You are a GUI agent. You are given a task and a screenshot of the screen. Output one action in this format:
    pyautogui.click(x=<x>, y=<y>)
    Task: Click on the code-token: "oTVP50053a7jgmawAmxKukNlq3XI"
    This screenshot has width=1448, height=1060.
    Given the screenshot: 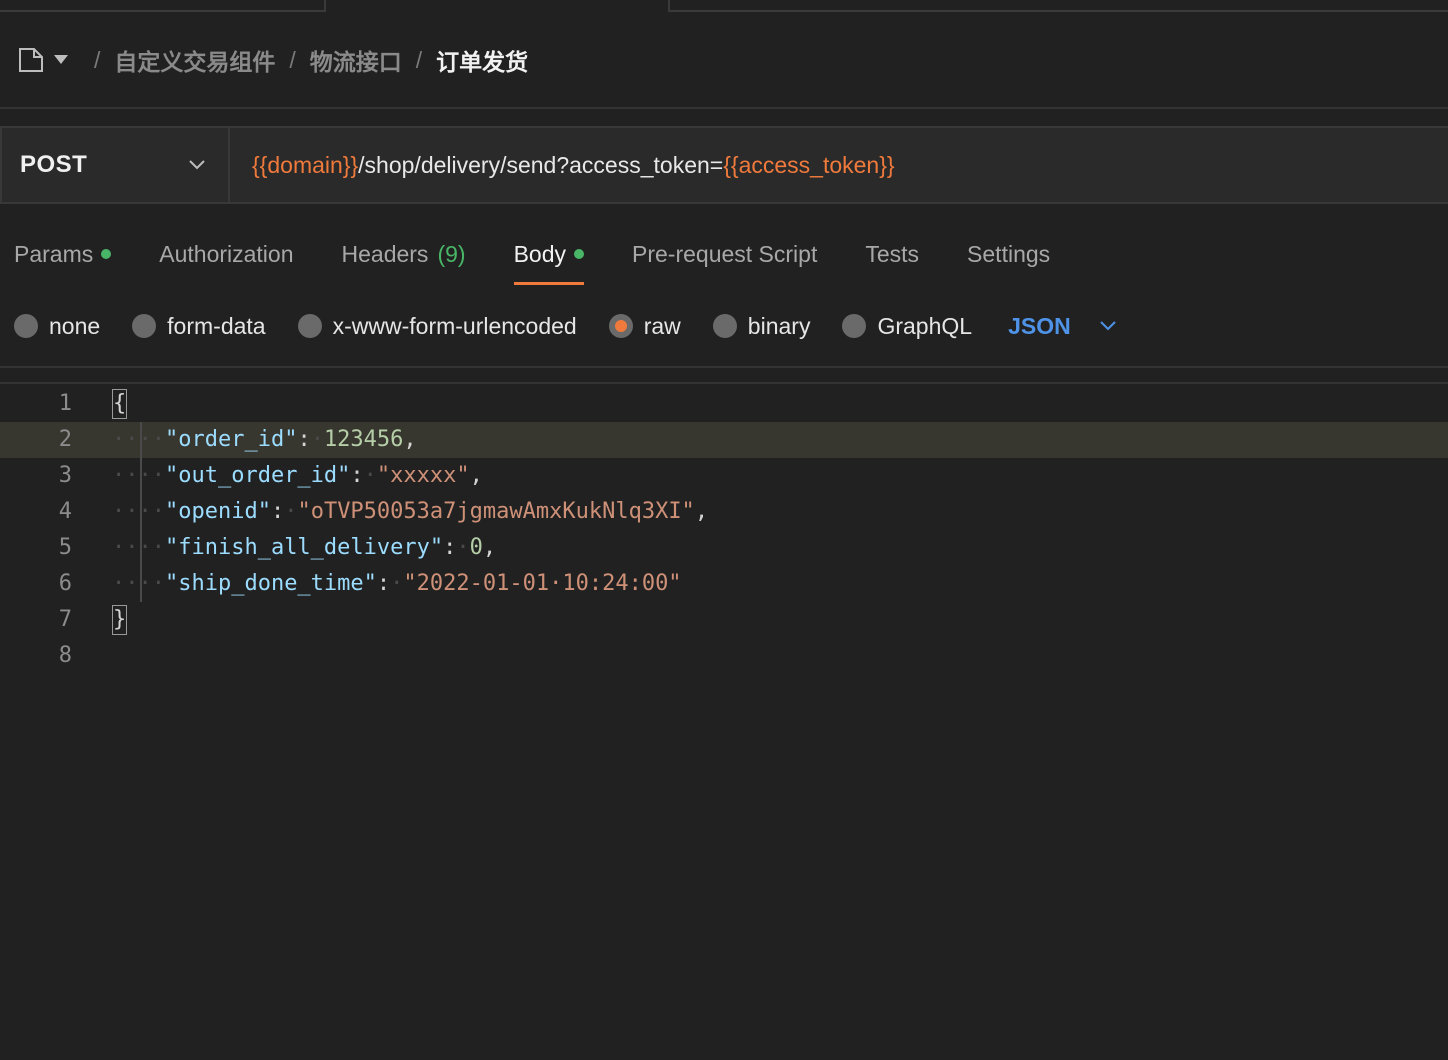 What is the action you would take?
    pyautogui.click(x=496, y=511)
    